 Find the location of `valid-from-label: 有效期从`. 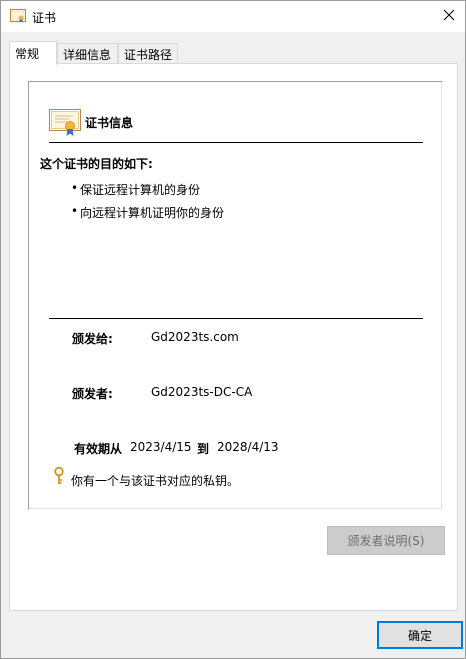

valid-from-label: 有效期从 is located at coordinates (98, 449).